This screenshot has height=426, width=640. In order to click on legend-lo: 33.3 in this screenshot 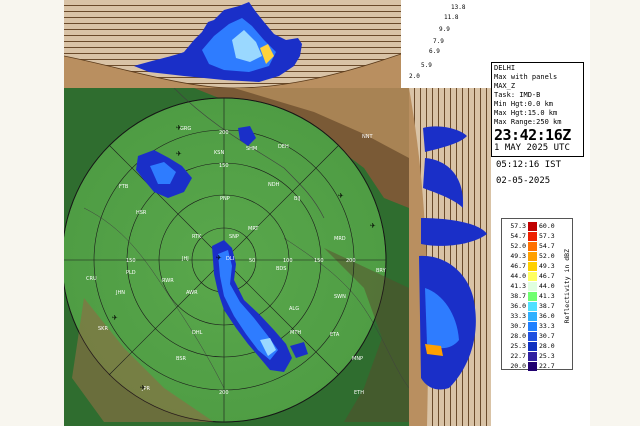, I will do `click(518, 316)`.